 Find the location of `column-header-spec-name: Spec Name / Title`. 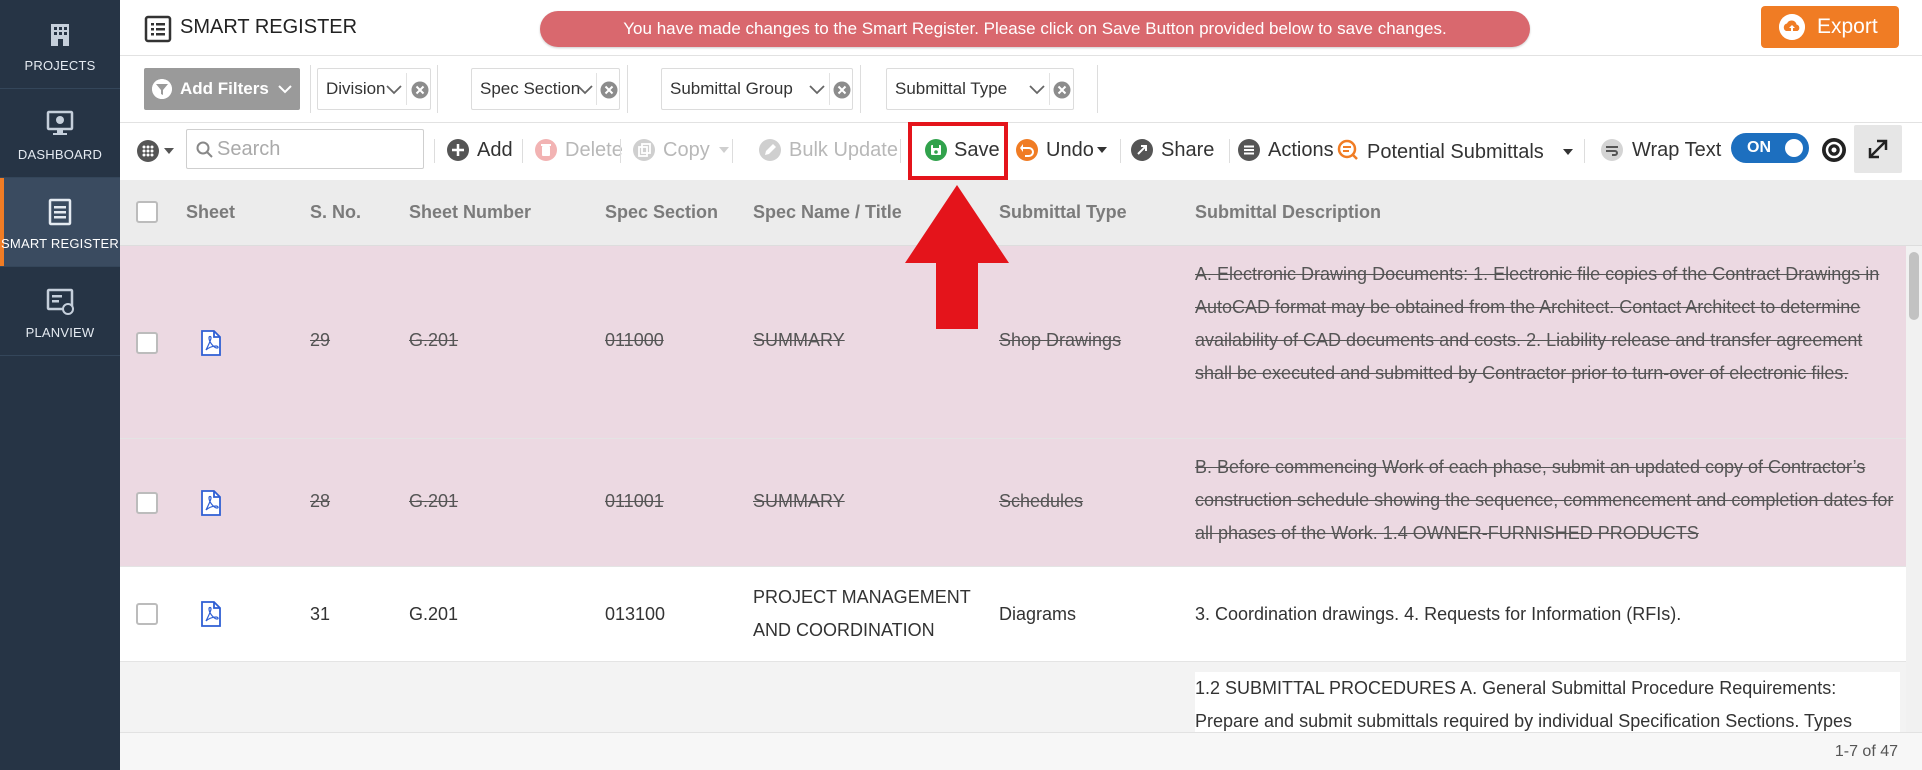

column-header-spec-name: Spec Name / Title is located at coordinates (827, 212).